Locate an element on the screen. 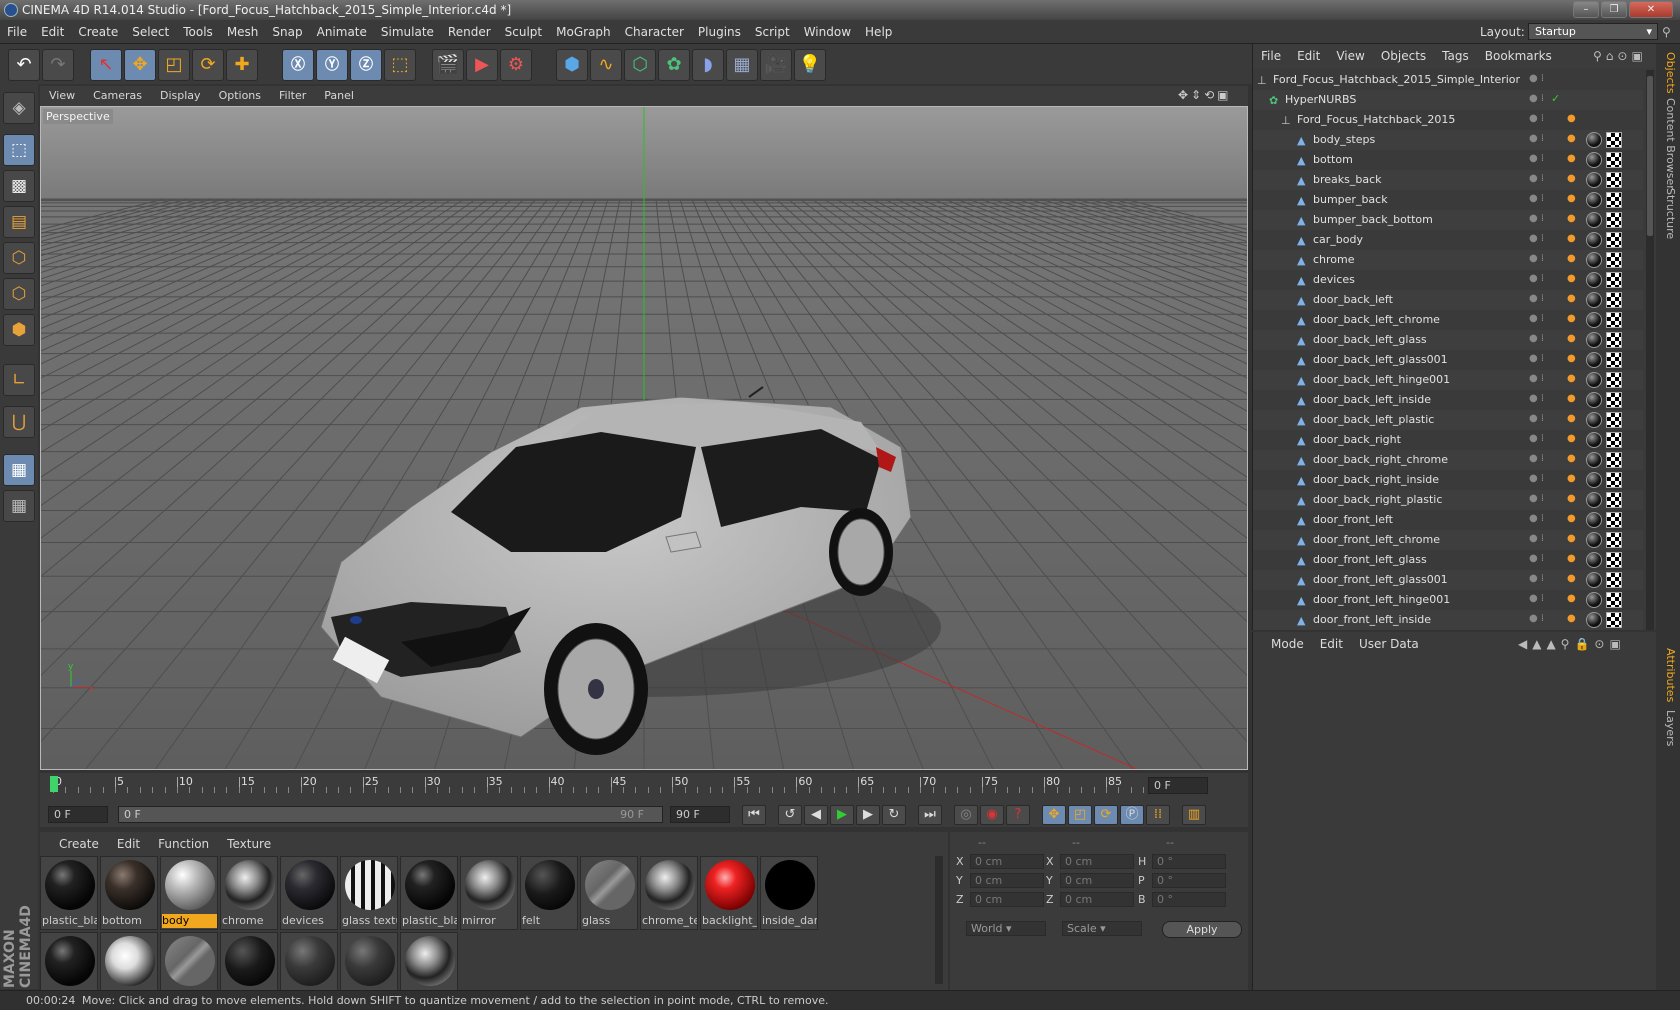 This screenshot has height=1010, width=1680. nurbs-icon: ⬡ is located at coordinates (640, 65).